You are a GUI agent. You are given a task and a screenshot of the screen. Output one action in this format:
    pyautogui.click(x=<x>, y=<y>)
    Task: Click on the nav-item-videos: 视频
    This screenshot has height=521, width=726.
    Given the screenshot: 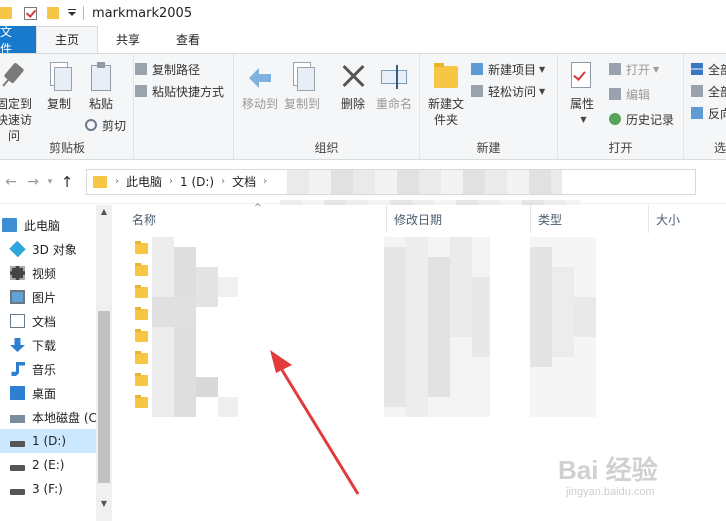 What is the action you would take?
    pyautogui.click(x=48, y=273)
    